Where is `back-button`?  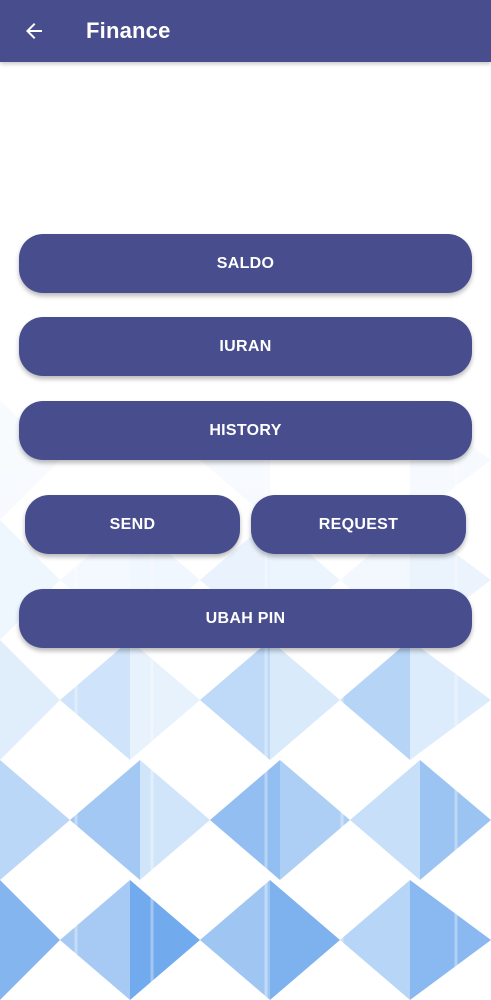
back-button is located at coordinates (34, 31).